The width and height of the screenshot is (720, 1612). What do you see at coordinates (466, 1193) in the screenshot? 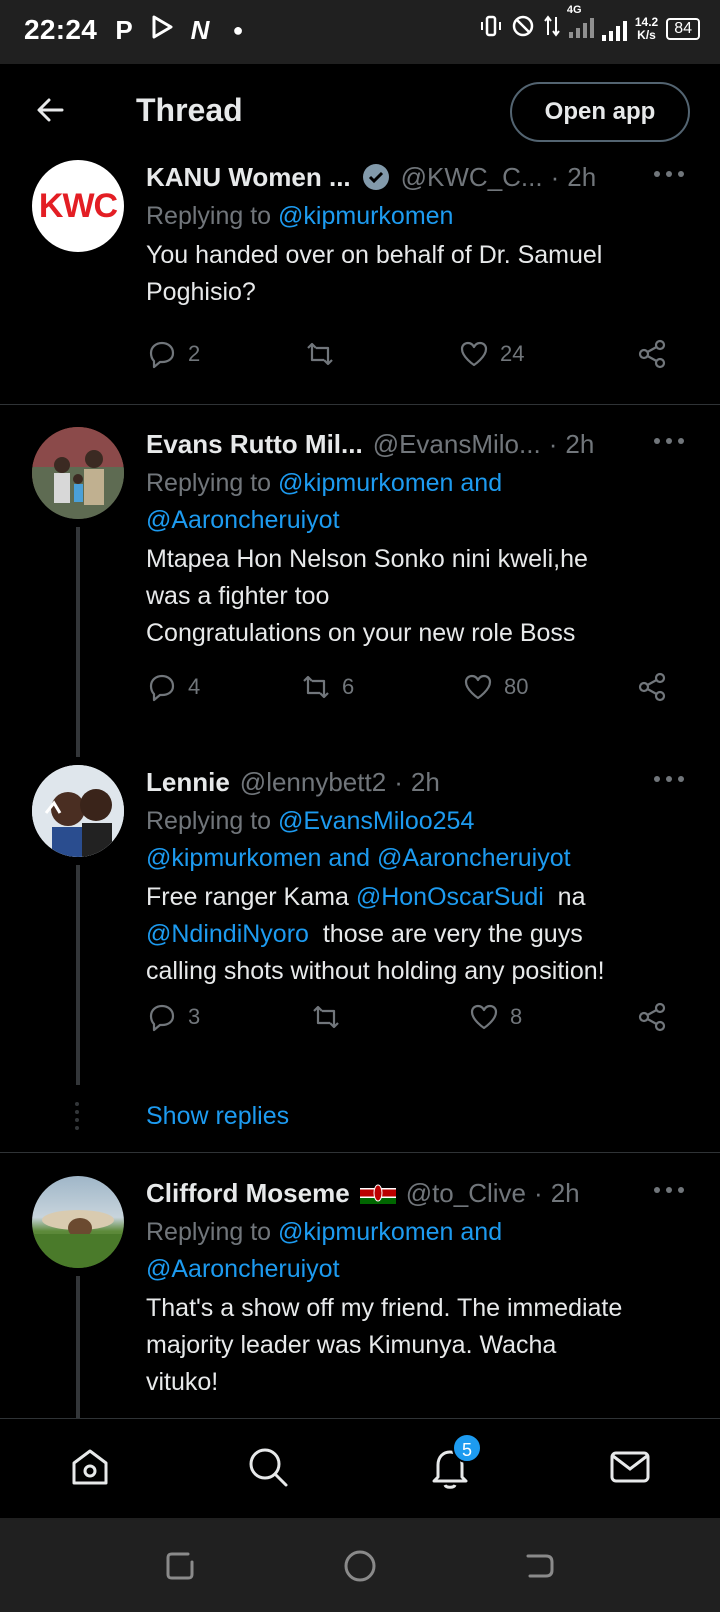
I see `handle: @to_Clive` at bounding box center [466, 1193].